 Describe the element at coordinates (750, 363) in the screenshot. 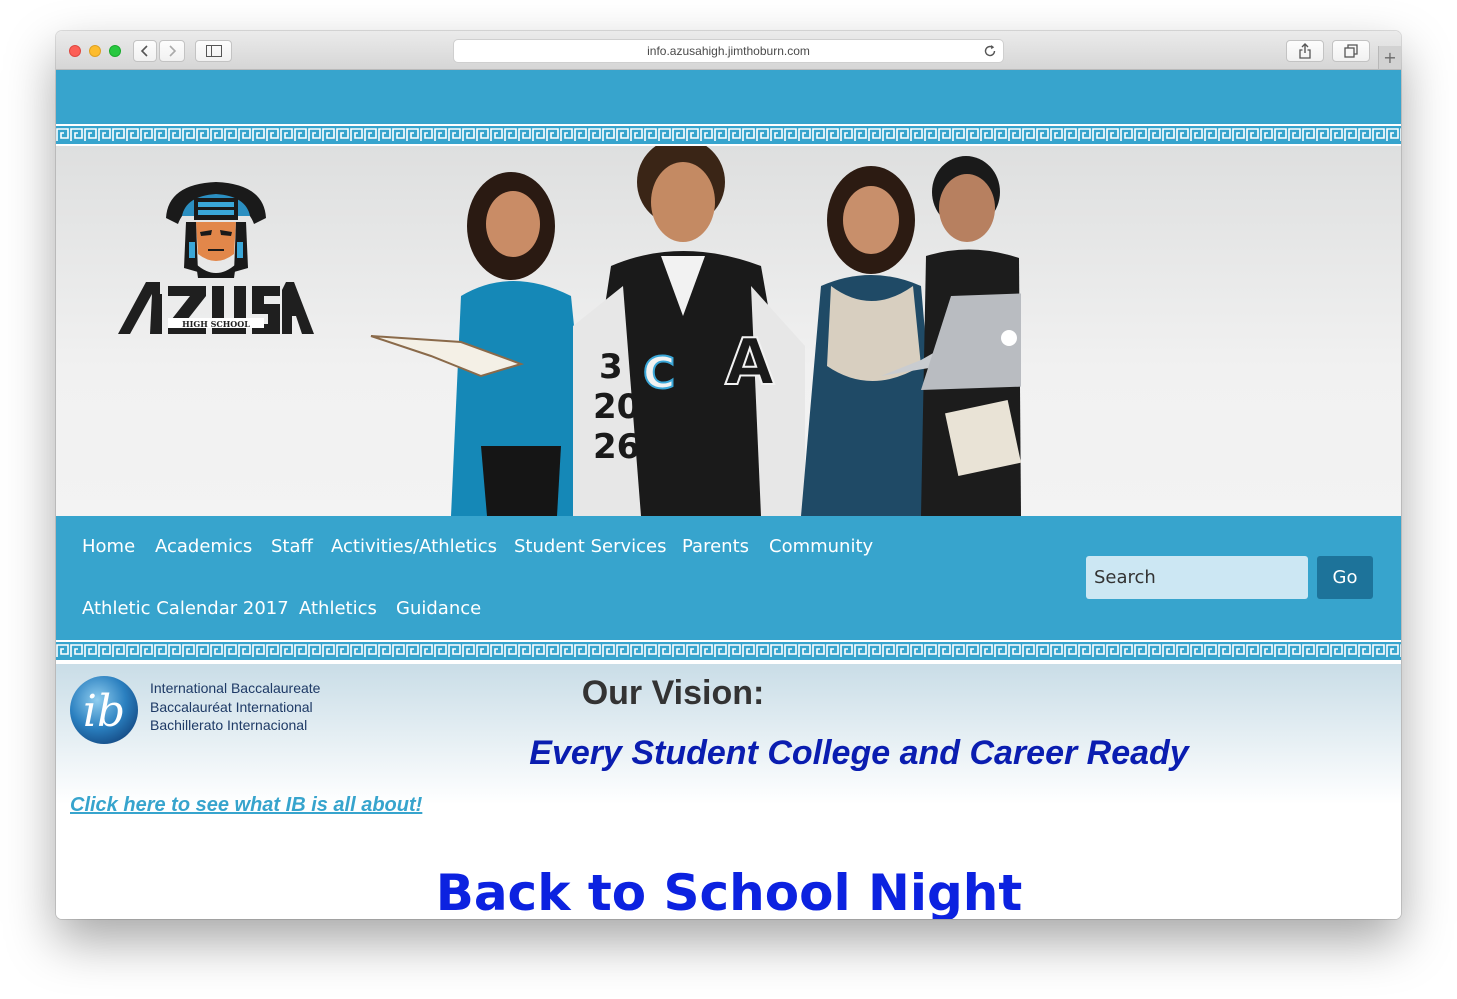

I see `svg-text: A` at that location.